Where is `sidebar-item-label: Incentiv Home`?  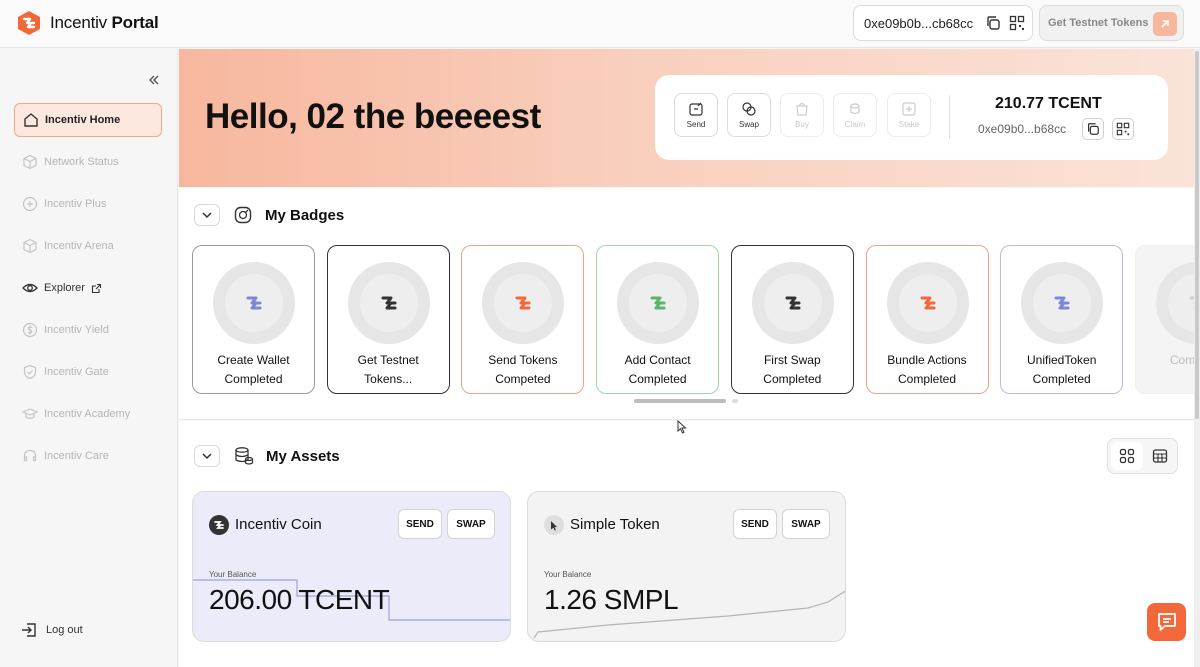 sidebar-item-label: Incentiv Home is located at coordinates (83, 120).